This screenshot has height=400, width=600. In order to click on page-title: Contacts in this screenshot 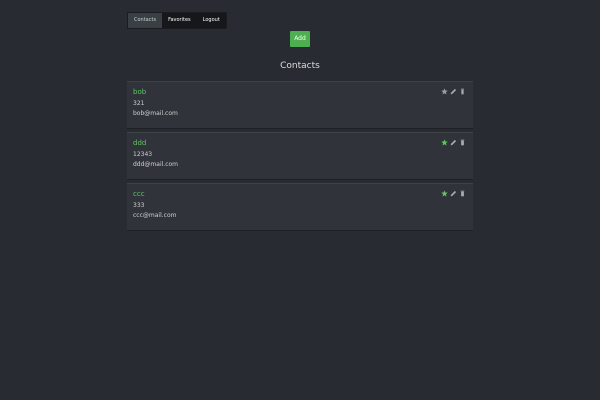, I will do `click(300, 66)`.